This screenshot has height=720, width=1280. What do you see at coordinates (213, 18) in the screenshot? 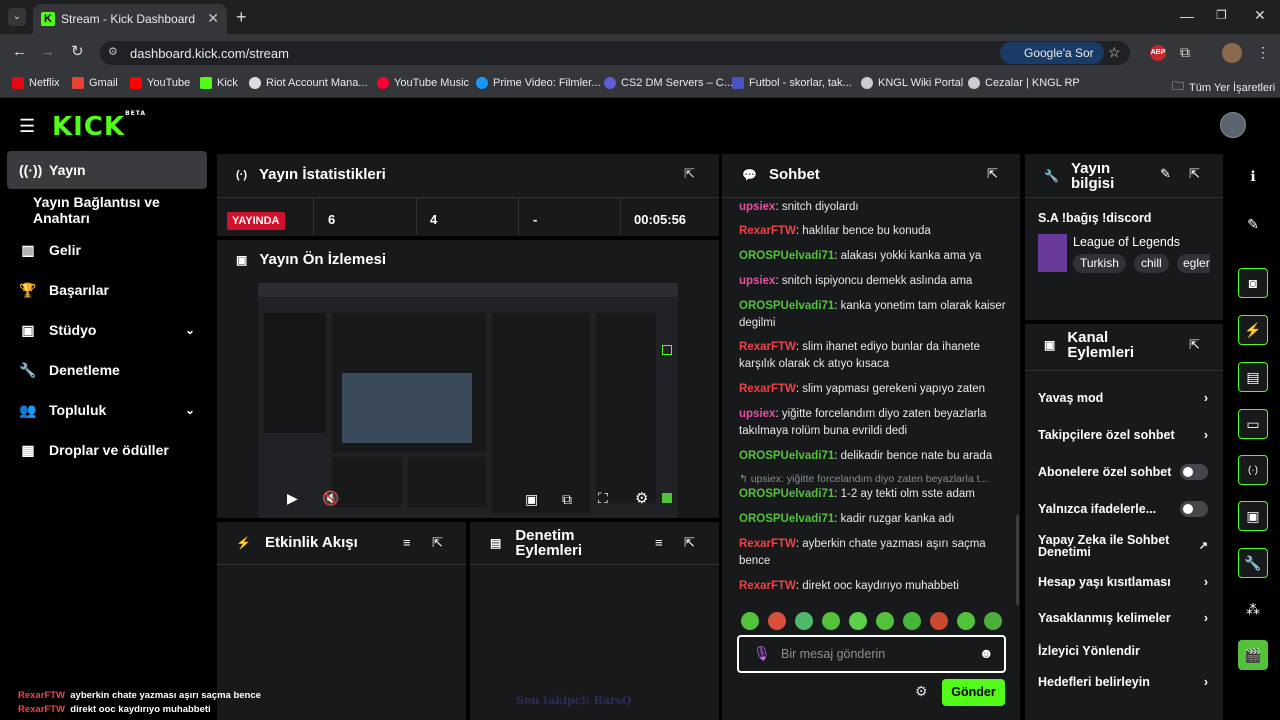
I see `close-tab-icon: ✕` at bounding box center [213, 18].